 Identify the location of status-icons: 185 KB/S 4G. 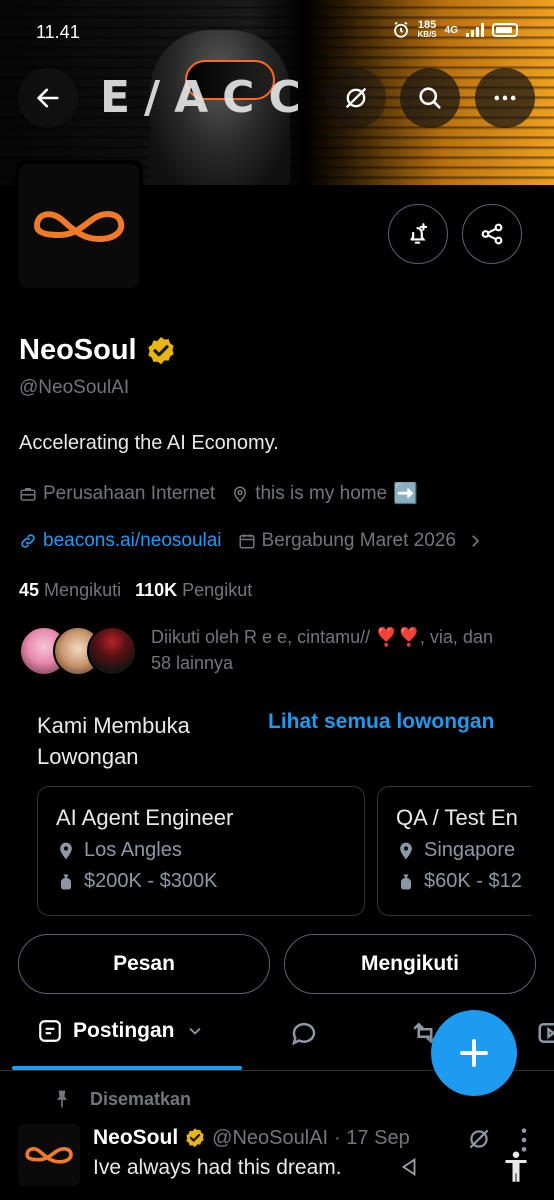
(455, 30).